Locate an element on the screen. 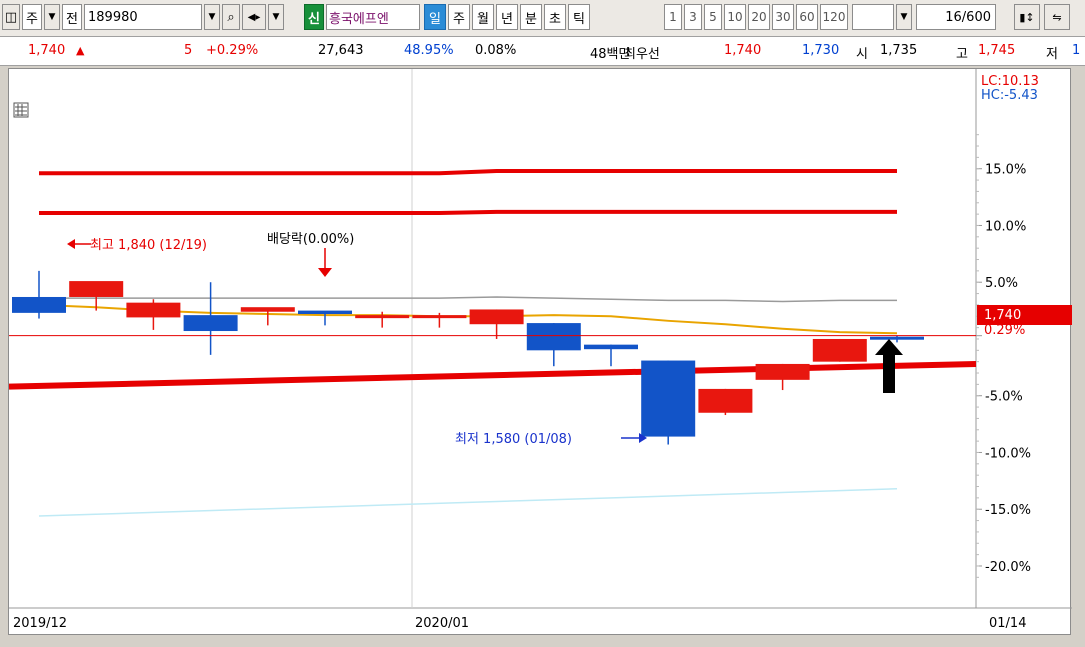 This screenshot has height=647, width=1085. interval-30: 30 is located at coordinates (783, 17).